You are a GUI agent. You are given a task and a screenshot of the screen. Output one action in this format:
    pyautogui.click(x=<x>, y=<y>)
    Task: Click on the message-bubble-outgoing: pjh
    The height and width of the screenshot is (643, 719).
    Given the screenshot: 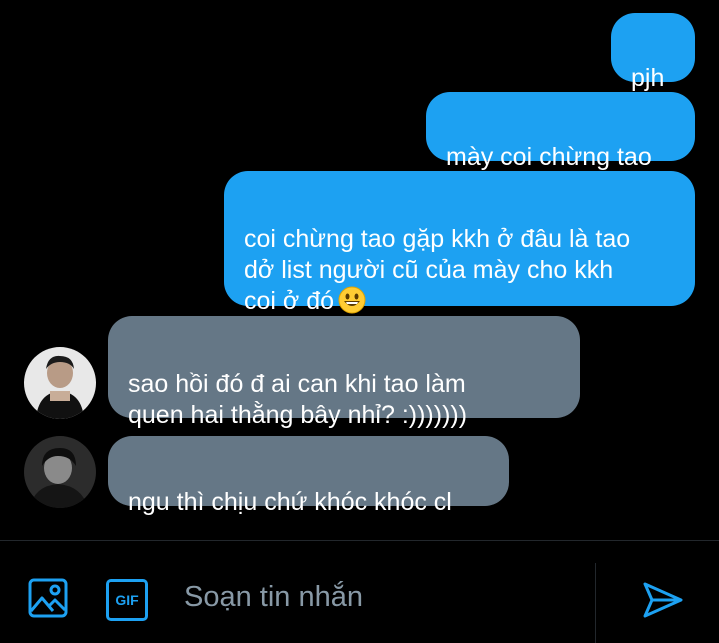 What is the action you would take?
    pyautogui.click(x=653, y=52)
    